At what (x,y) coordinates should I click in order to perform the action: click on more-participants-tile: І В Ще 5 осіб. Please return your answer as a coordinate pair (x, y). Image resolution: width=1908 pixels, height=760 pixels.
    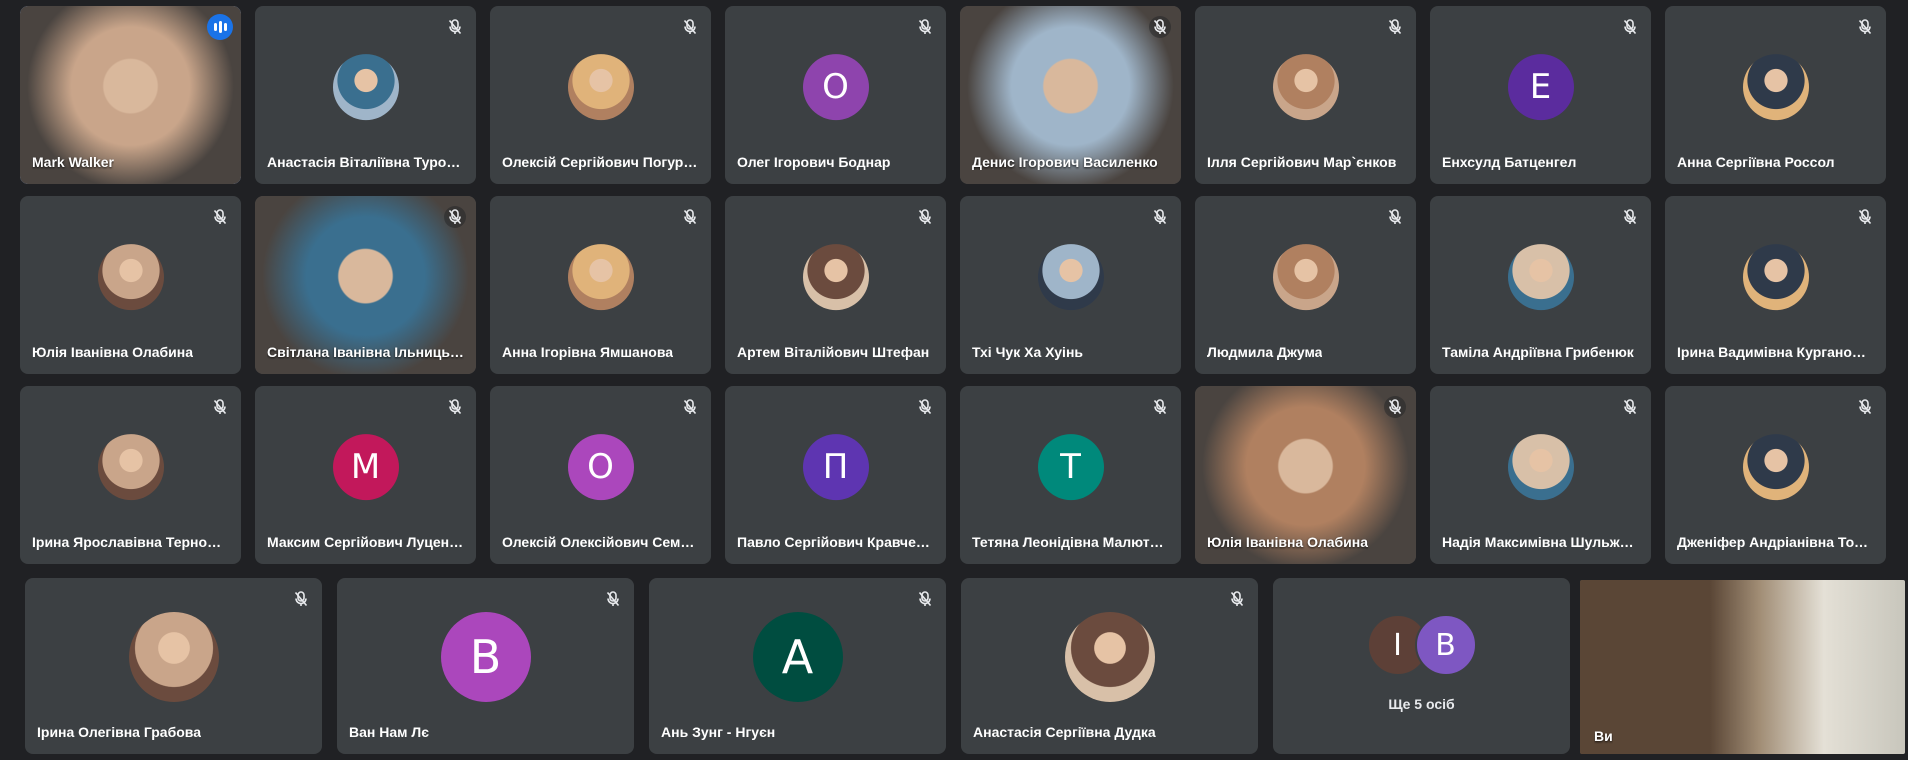
    Looking at the image, I should click on (1421, 666).